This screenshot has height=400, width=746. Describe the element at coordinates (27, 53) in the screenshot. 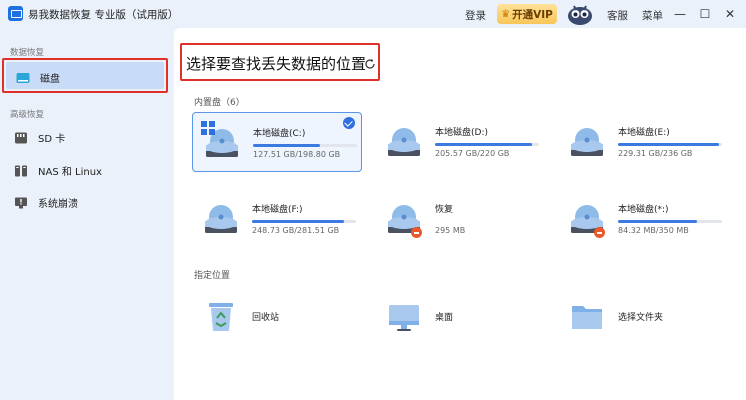

I see `sidebar-section-recovery: 数据恢复` at that location.